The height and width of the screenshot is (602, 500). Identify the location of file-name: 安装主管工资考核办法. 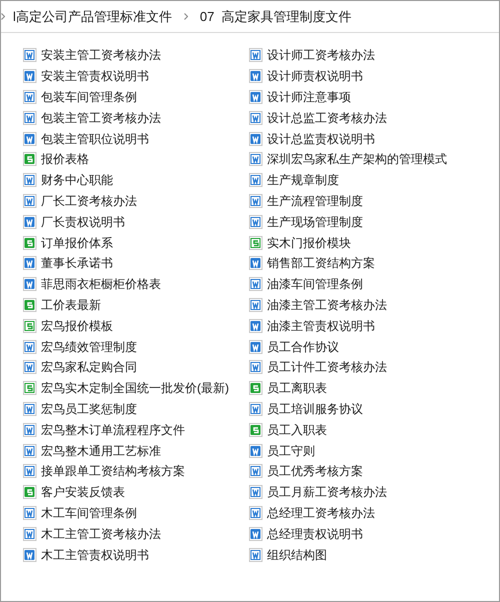
(101, 55).